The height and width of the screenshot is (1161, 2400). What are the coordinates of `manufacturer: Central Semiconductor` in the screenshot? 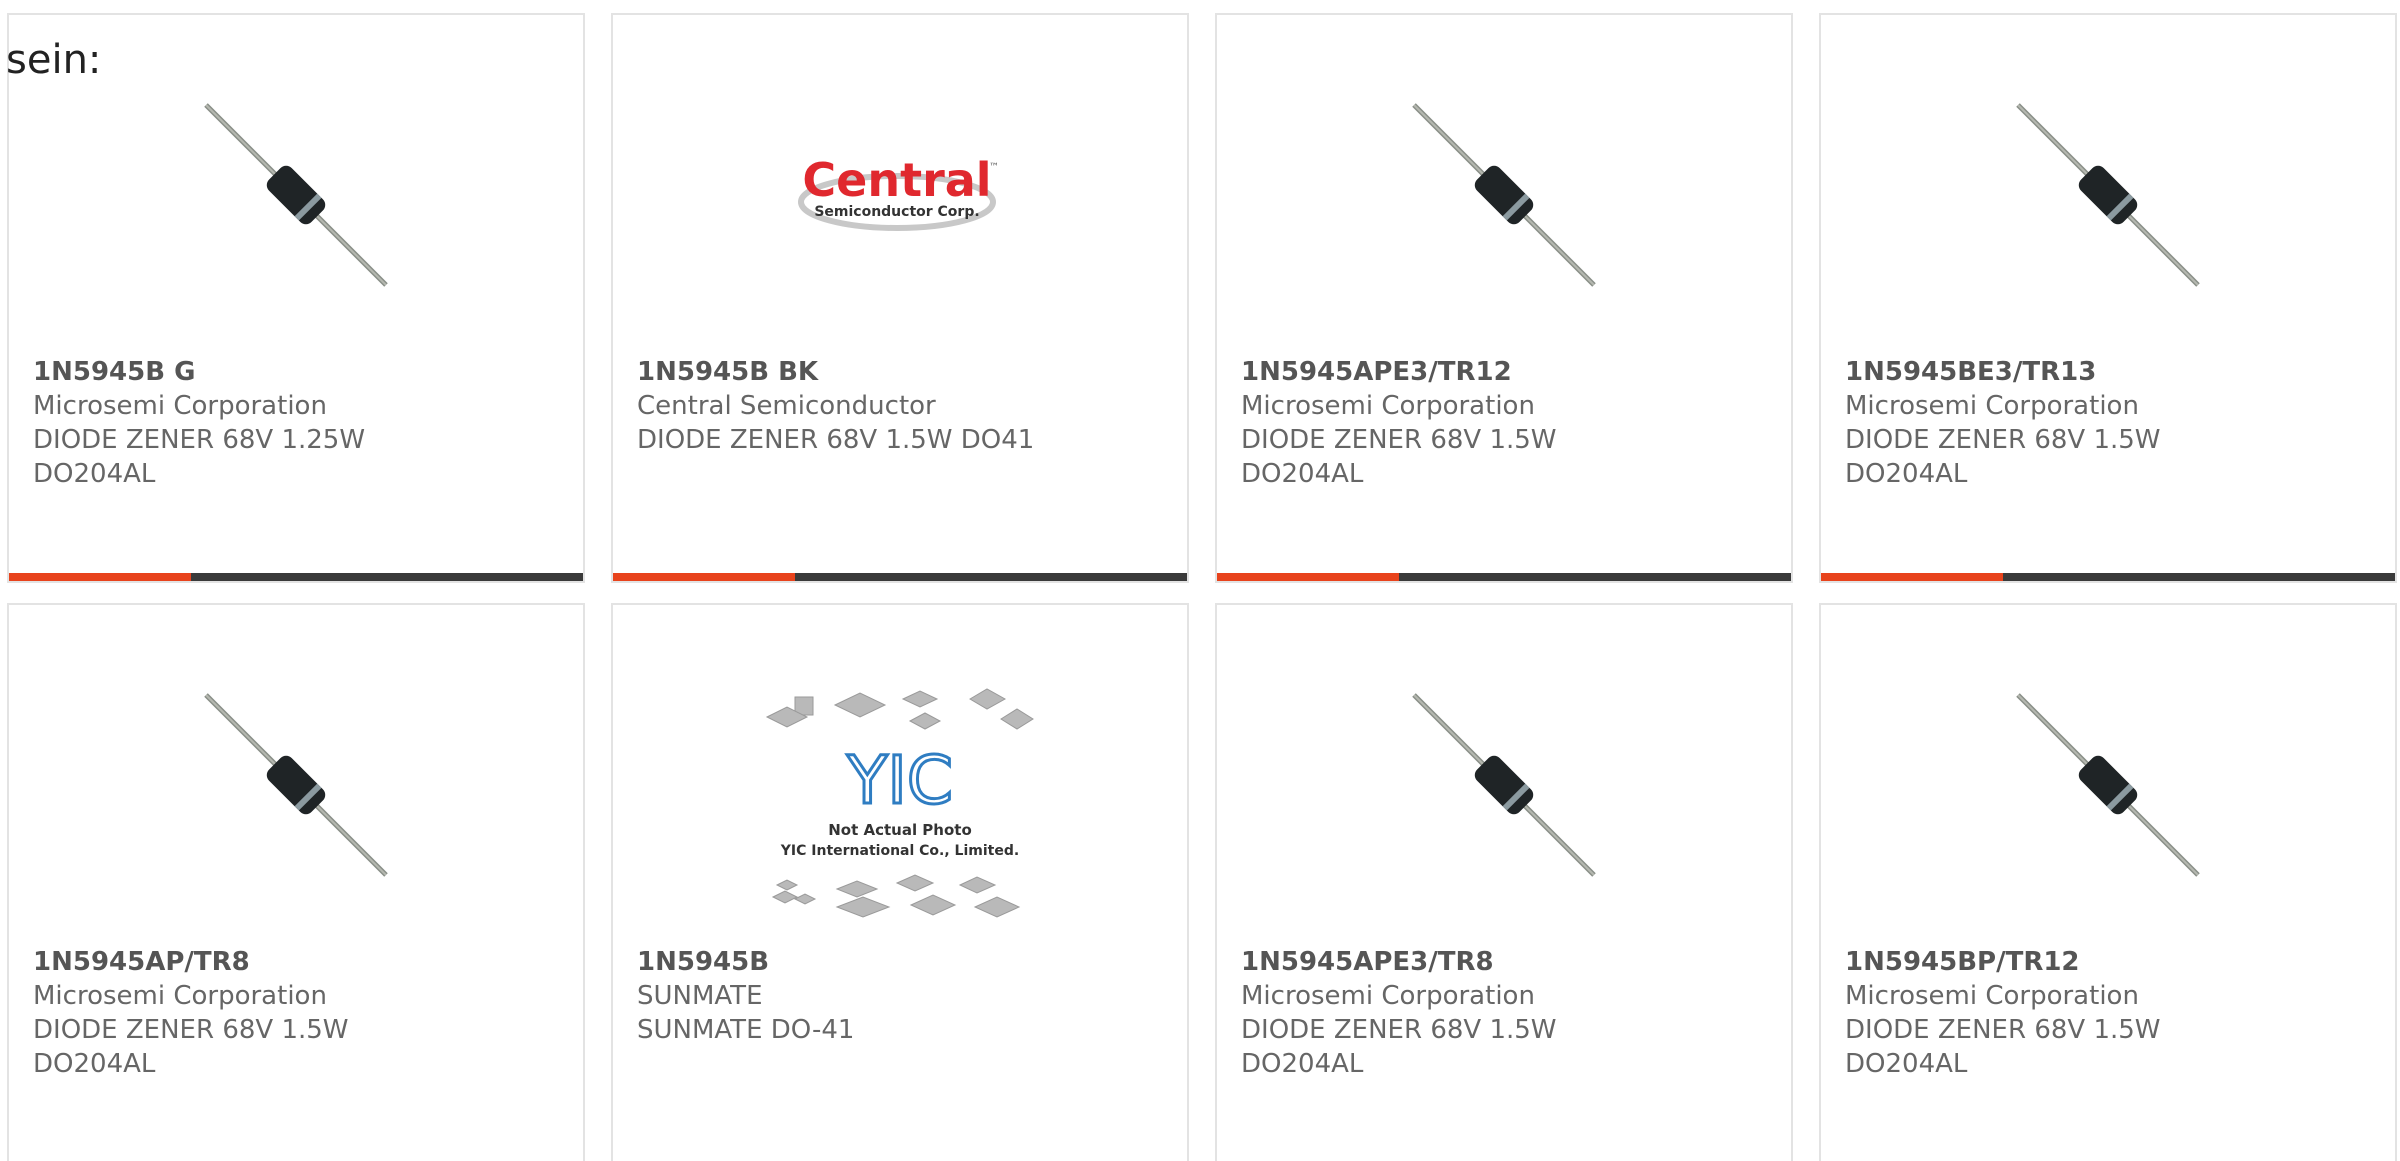 It's located at (786, 406).